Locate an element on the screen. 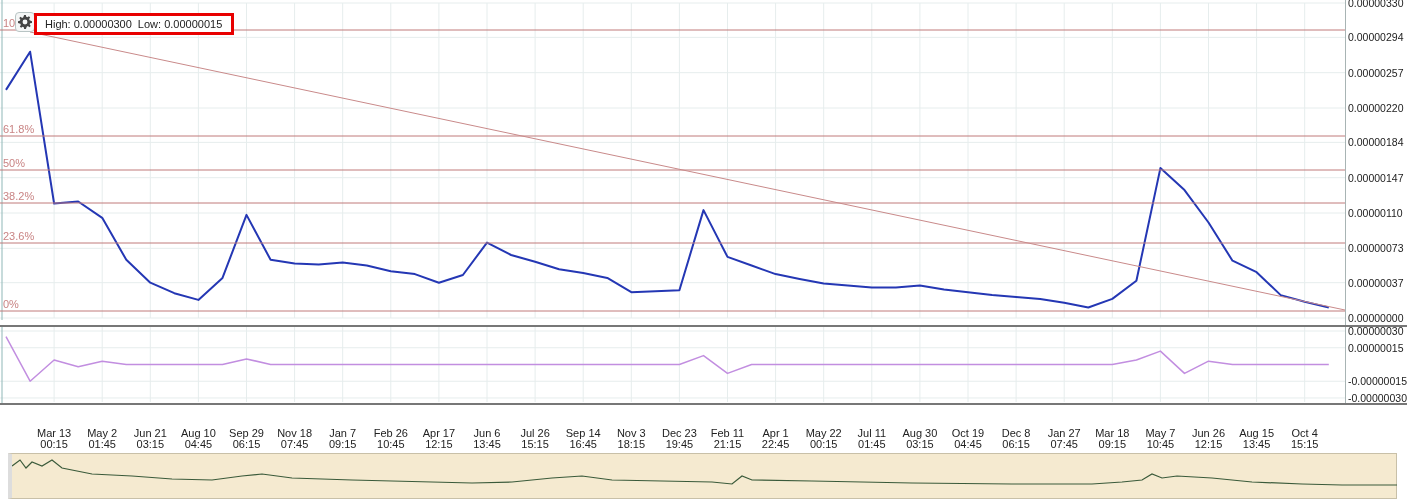  date-label: Oct 4 15:15 is located at coordinates (1304, 438).